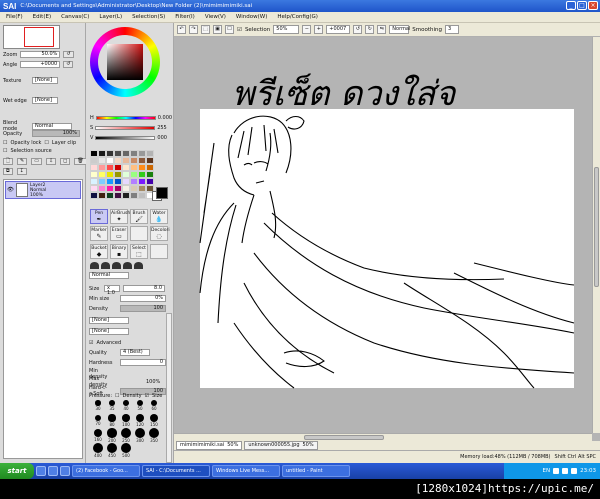 The image size is (600, 499). What do you see at coordinates (8, 171) in the screenshot?
I see `copy-layer-button: ⧉` at bounding box center [8, 171].